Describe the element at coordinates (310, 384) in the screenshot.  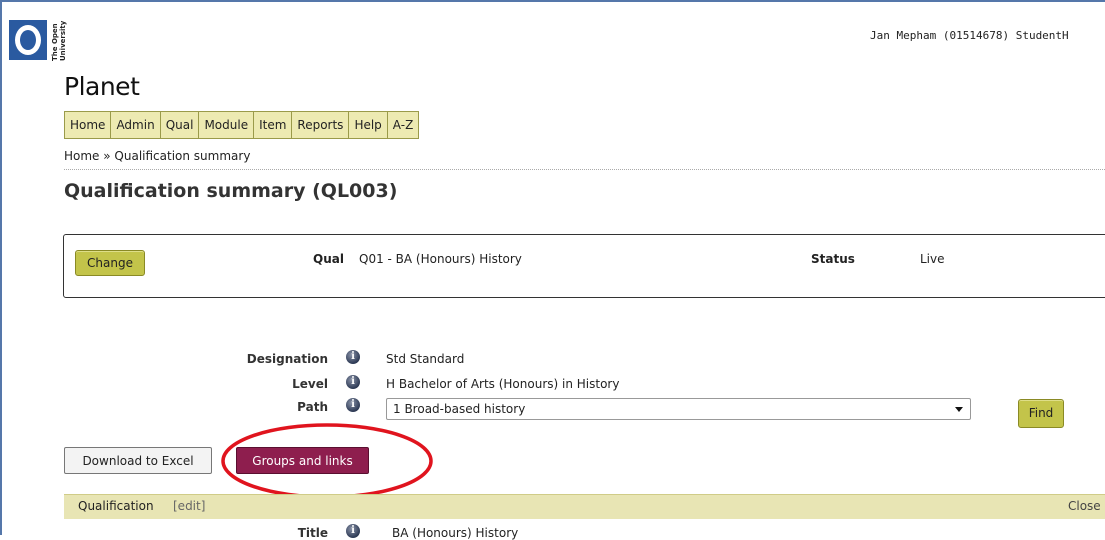
I see `level-label: Level` at that location.